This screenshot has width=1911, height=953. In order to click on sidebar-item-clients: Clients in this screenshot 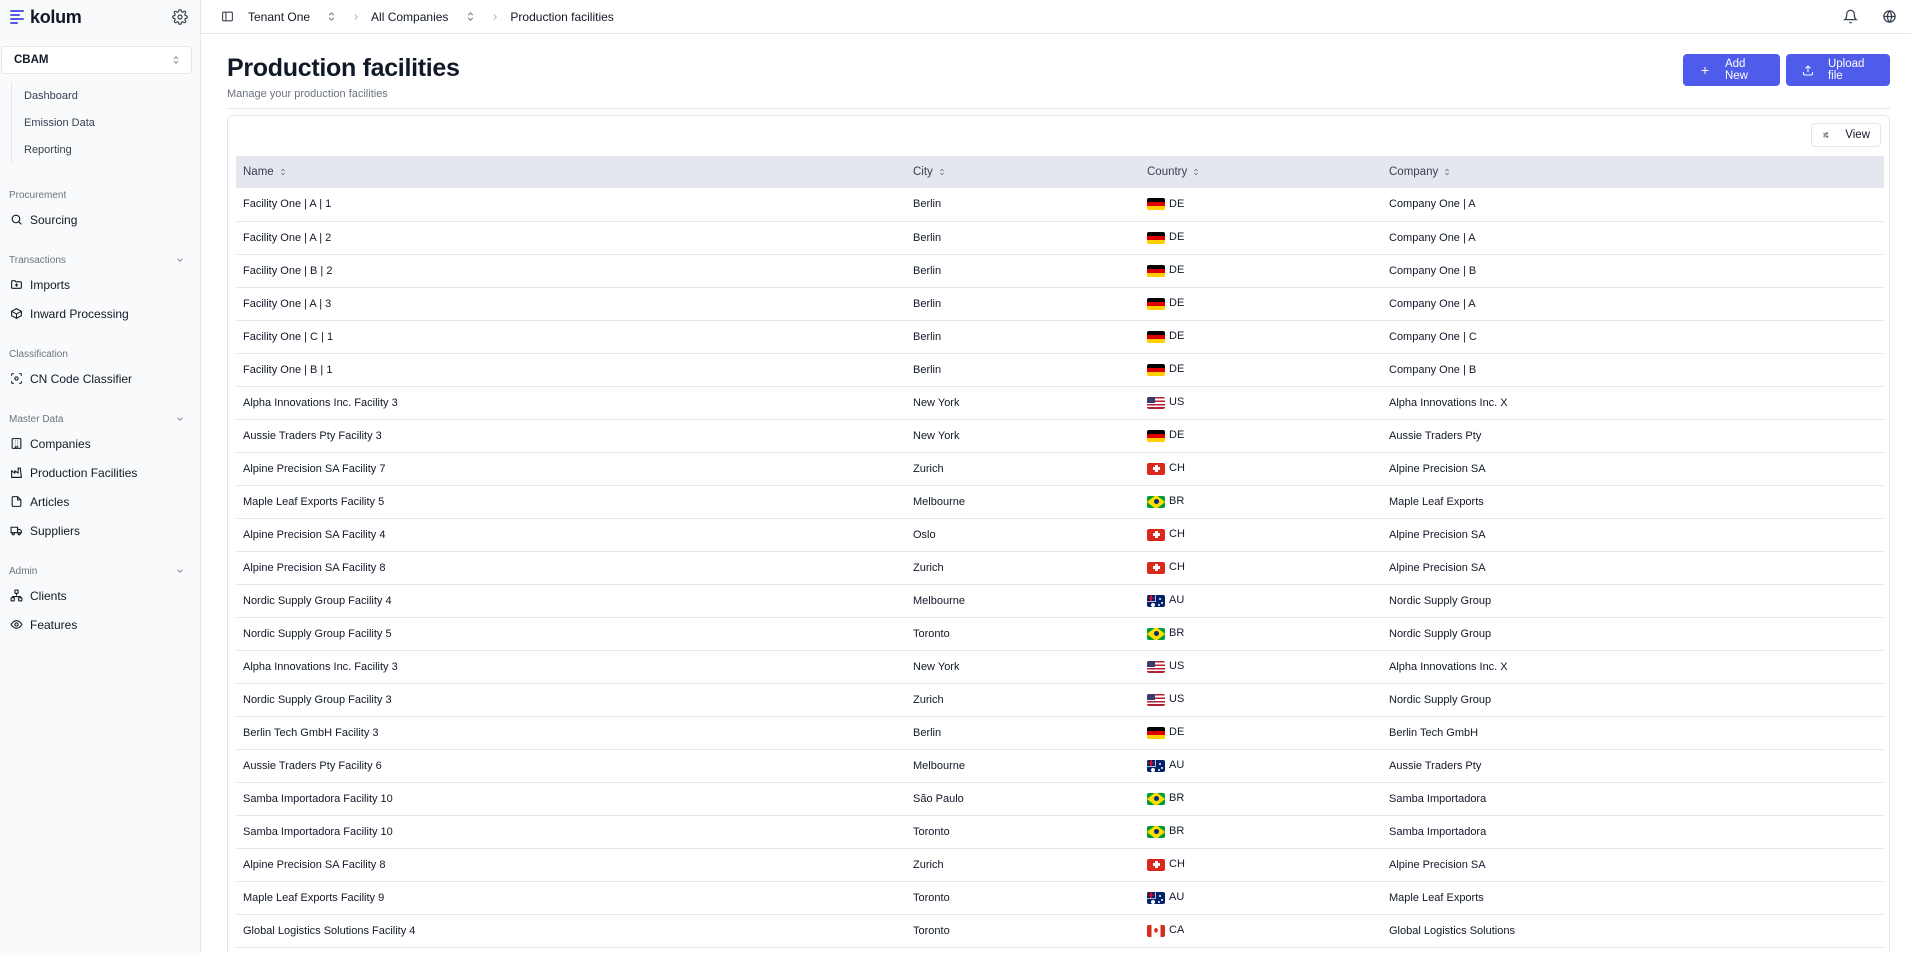, I will do `click(100, 595)`.